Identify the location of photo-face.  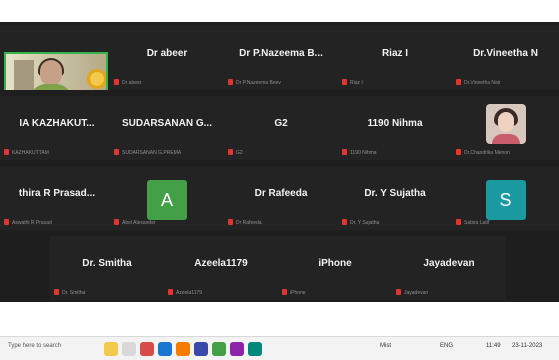
(505, 122).